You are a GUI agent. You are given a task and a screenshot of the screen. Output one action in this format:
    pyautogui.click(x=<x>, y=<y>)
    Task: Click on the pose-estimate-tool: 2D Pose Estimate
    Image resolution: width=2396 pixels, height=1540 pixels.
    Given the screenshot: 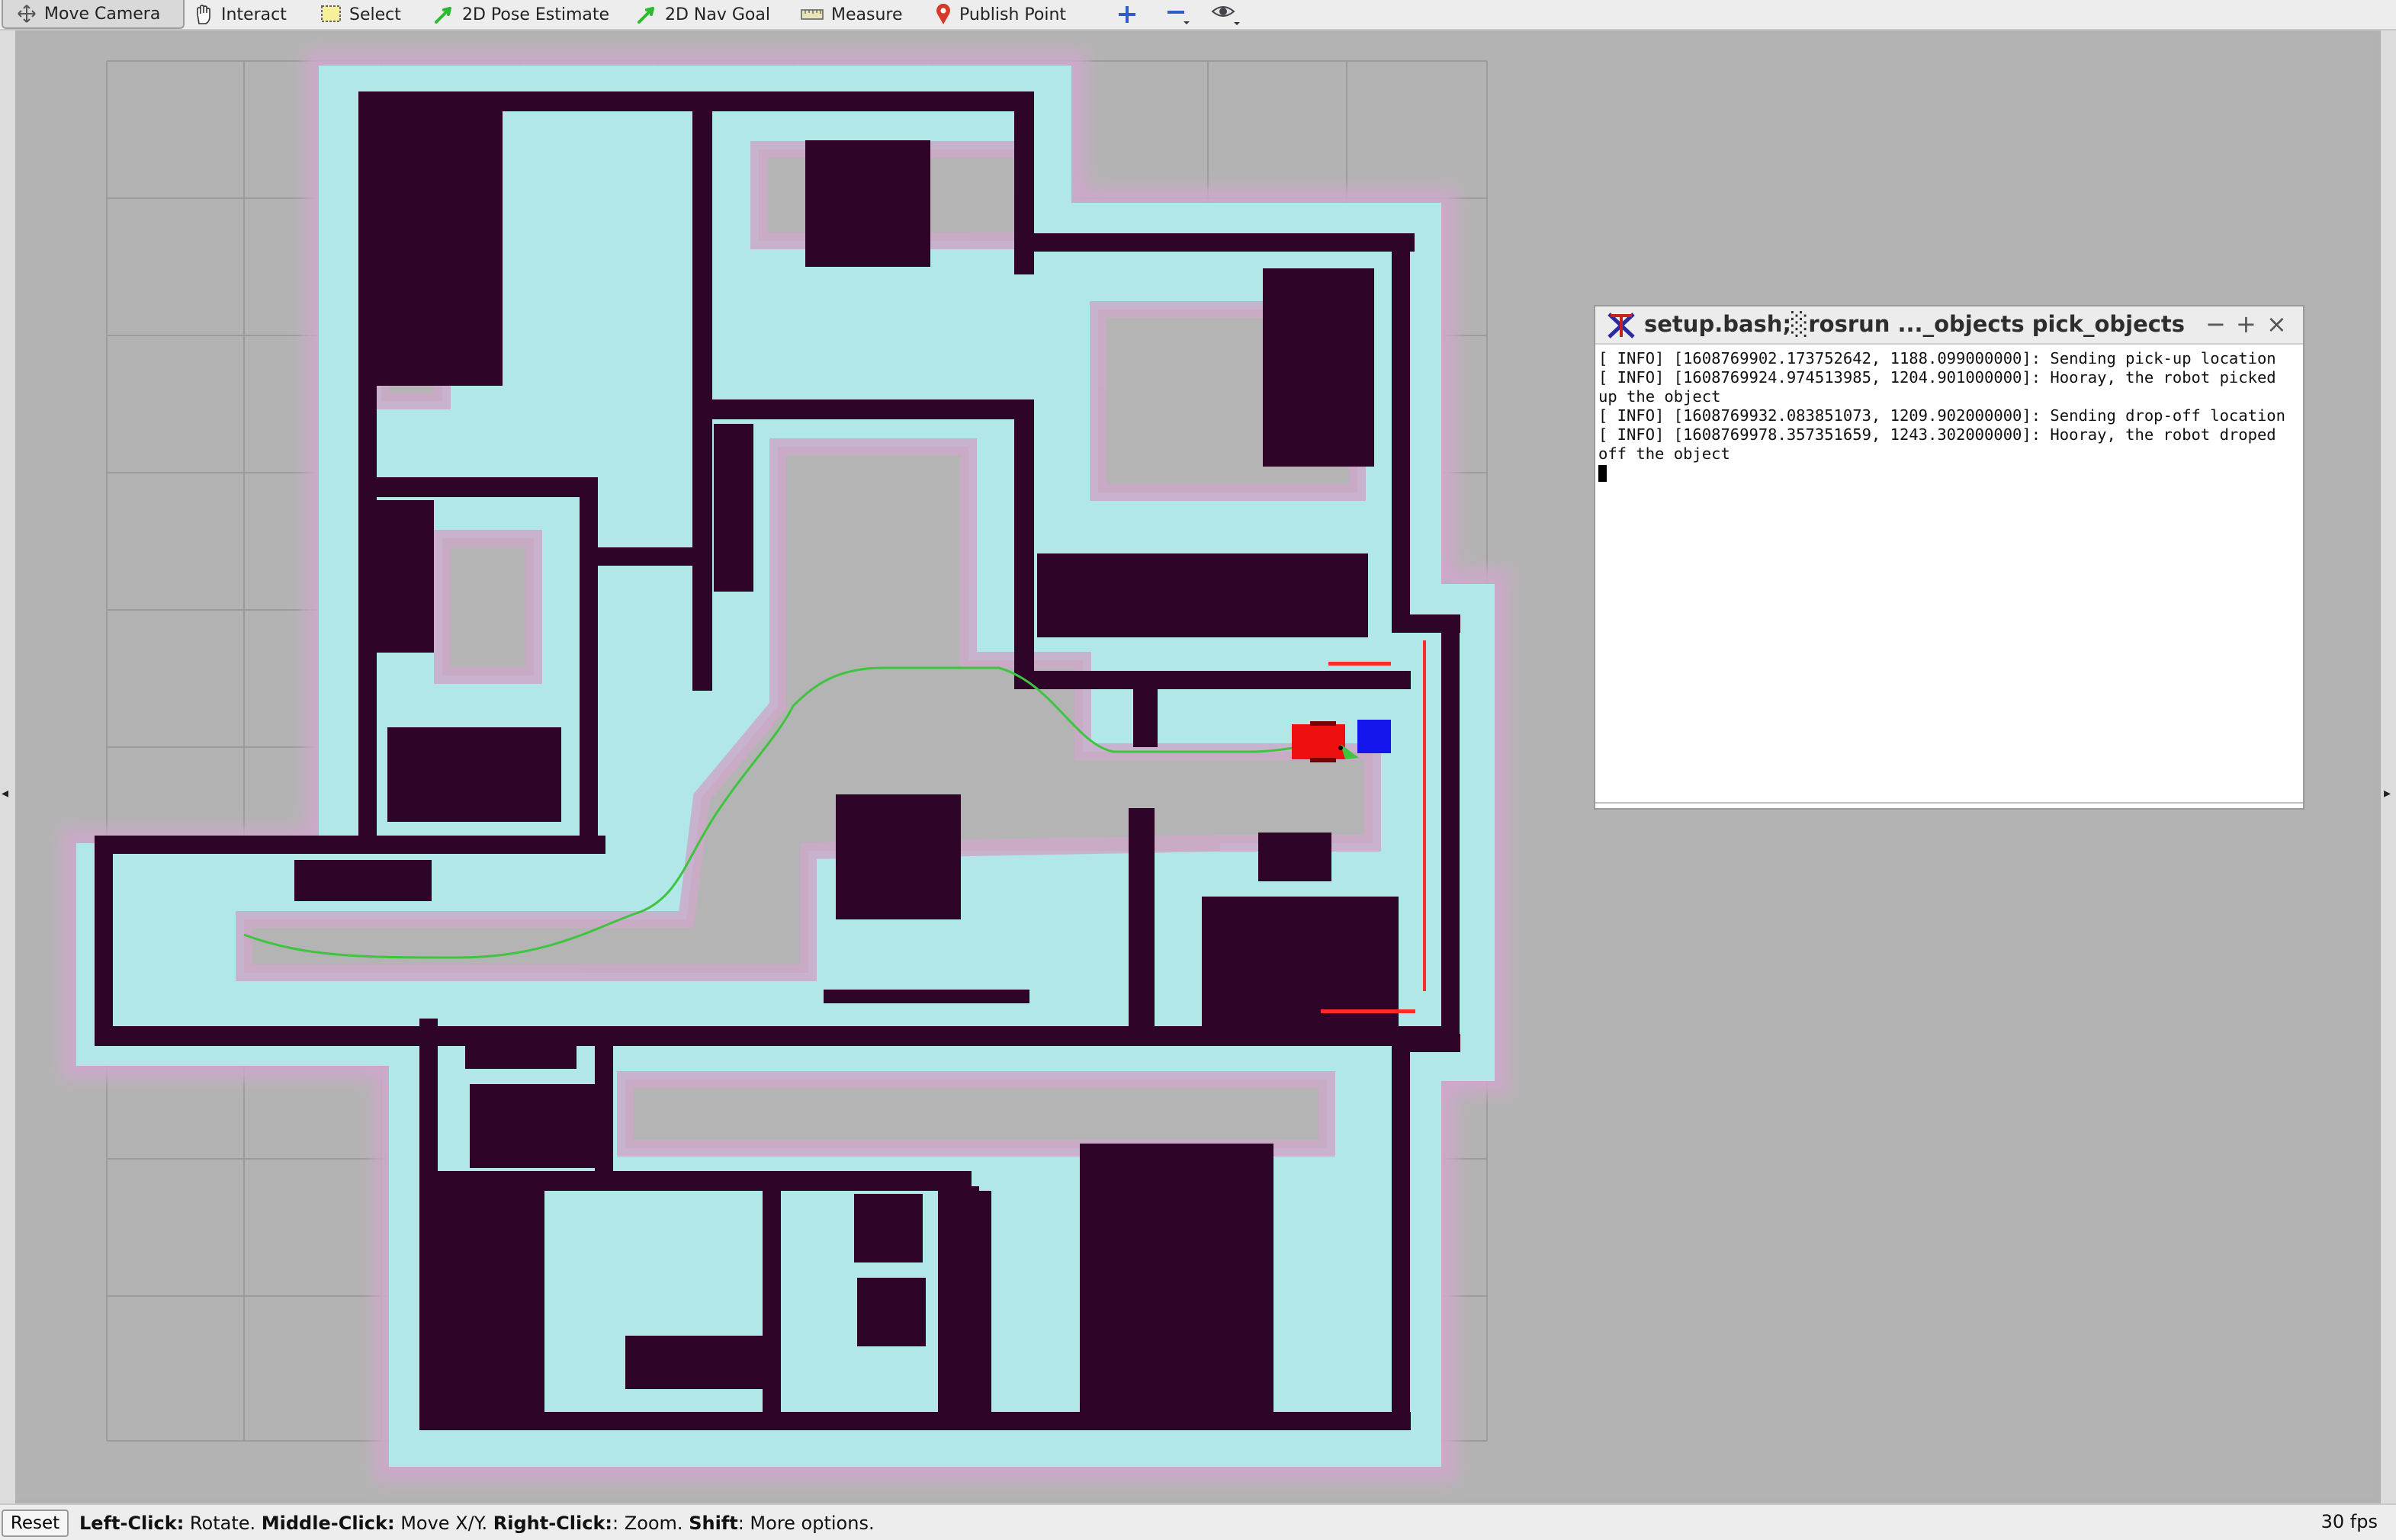 What is the action you would take?
    pyautogui.click(x=521, y=15)
    